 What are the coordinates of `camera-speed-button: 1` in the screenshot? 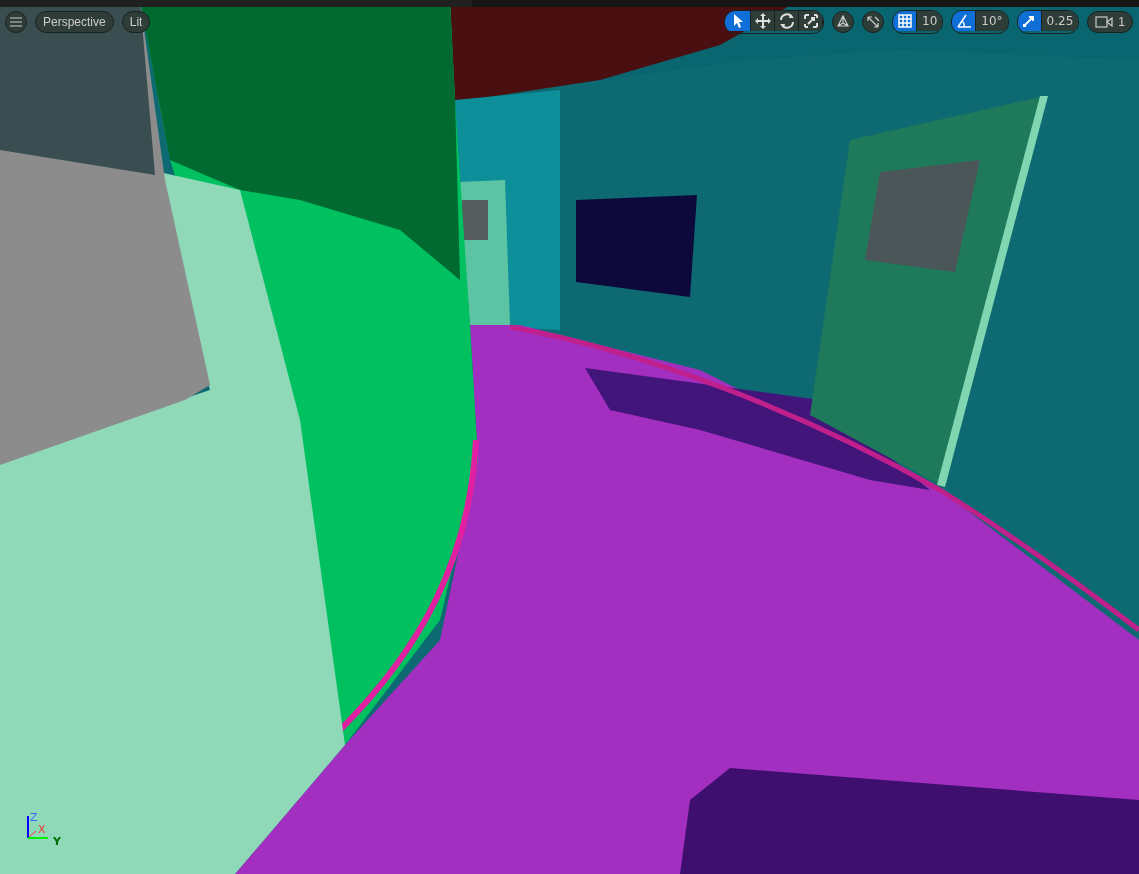 It's located at (1110, 22).